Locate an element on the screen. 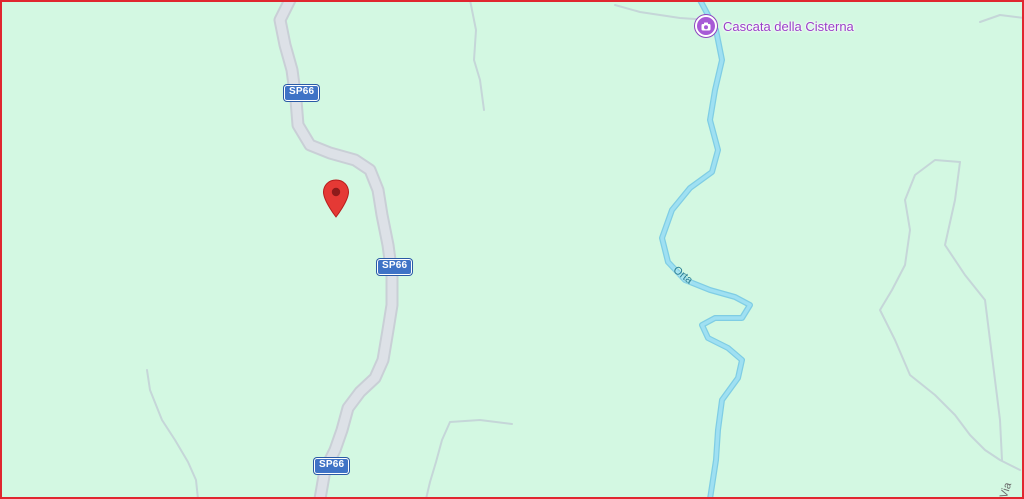 This screenshot has height=499, width=1024. poi-label: Cascata della Cisterna is located at coordinates (788, 26).